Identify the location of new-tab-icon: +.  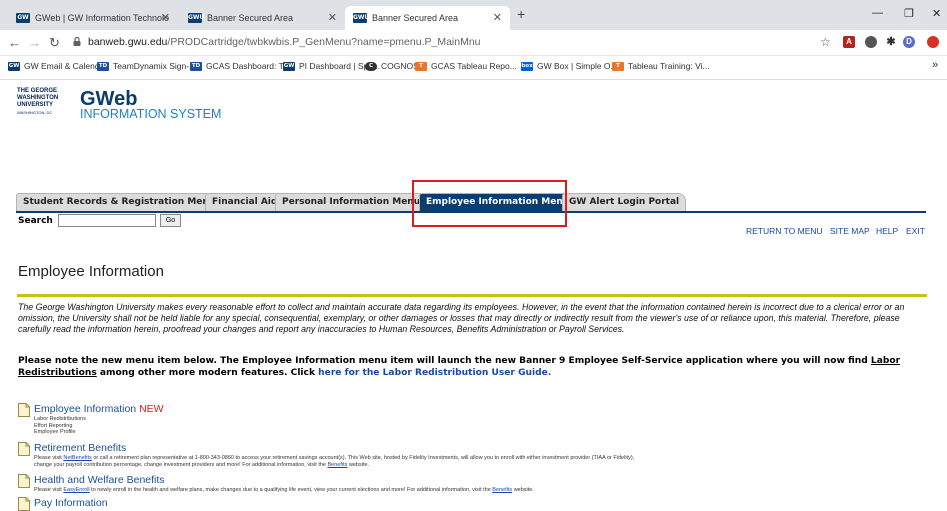
(521, 14).